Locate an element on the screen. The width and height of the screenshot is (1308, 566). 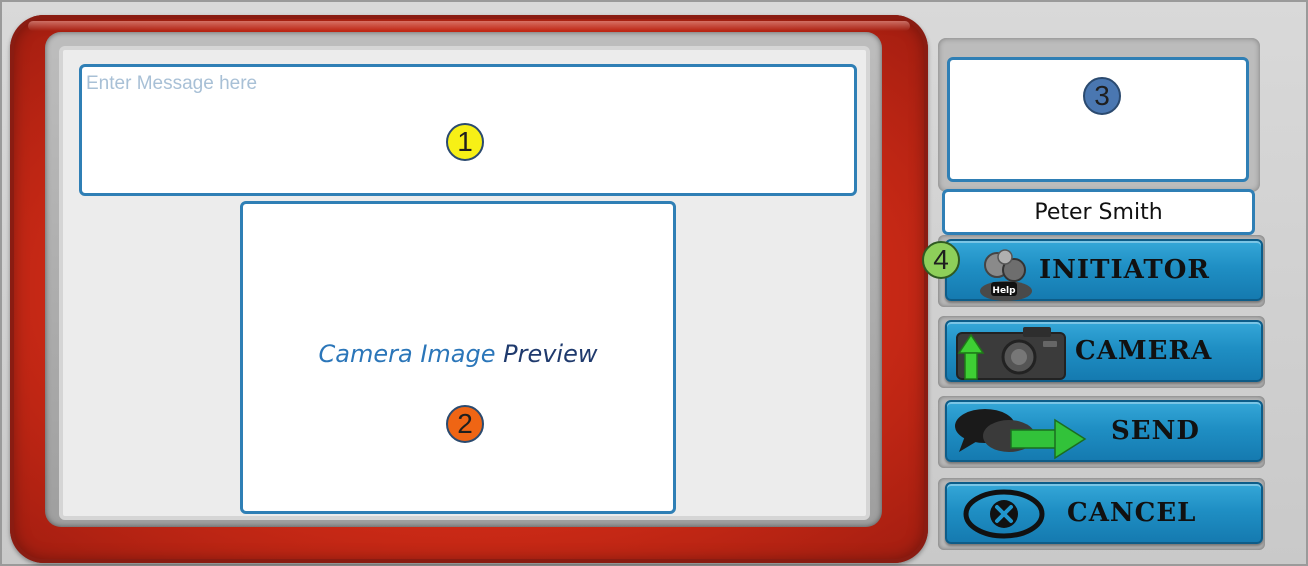
camera-button: CAMERA is located at coordinates (1104, 351).